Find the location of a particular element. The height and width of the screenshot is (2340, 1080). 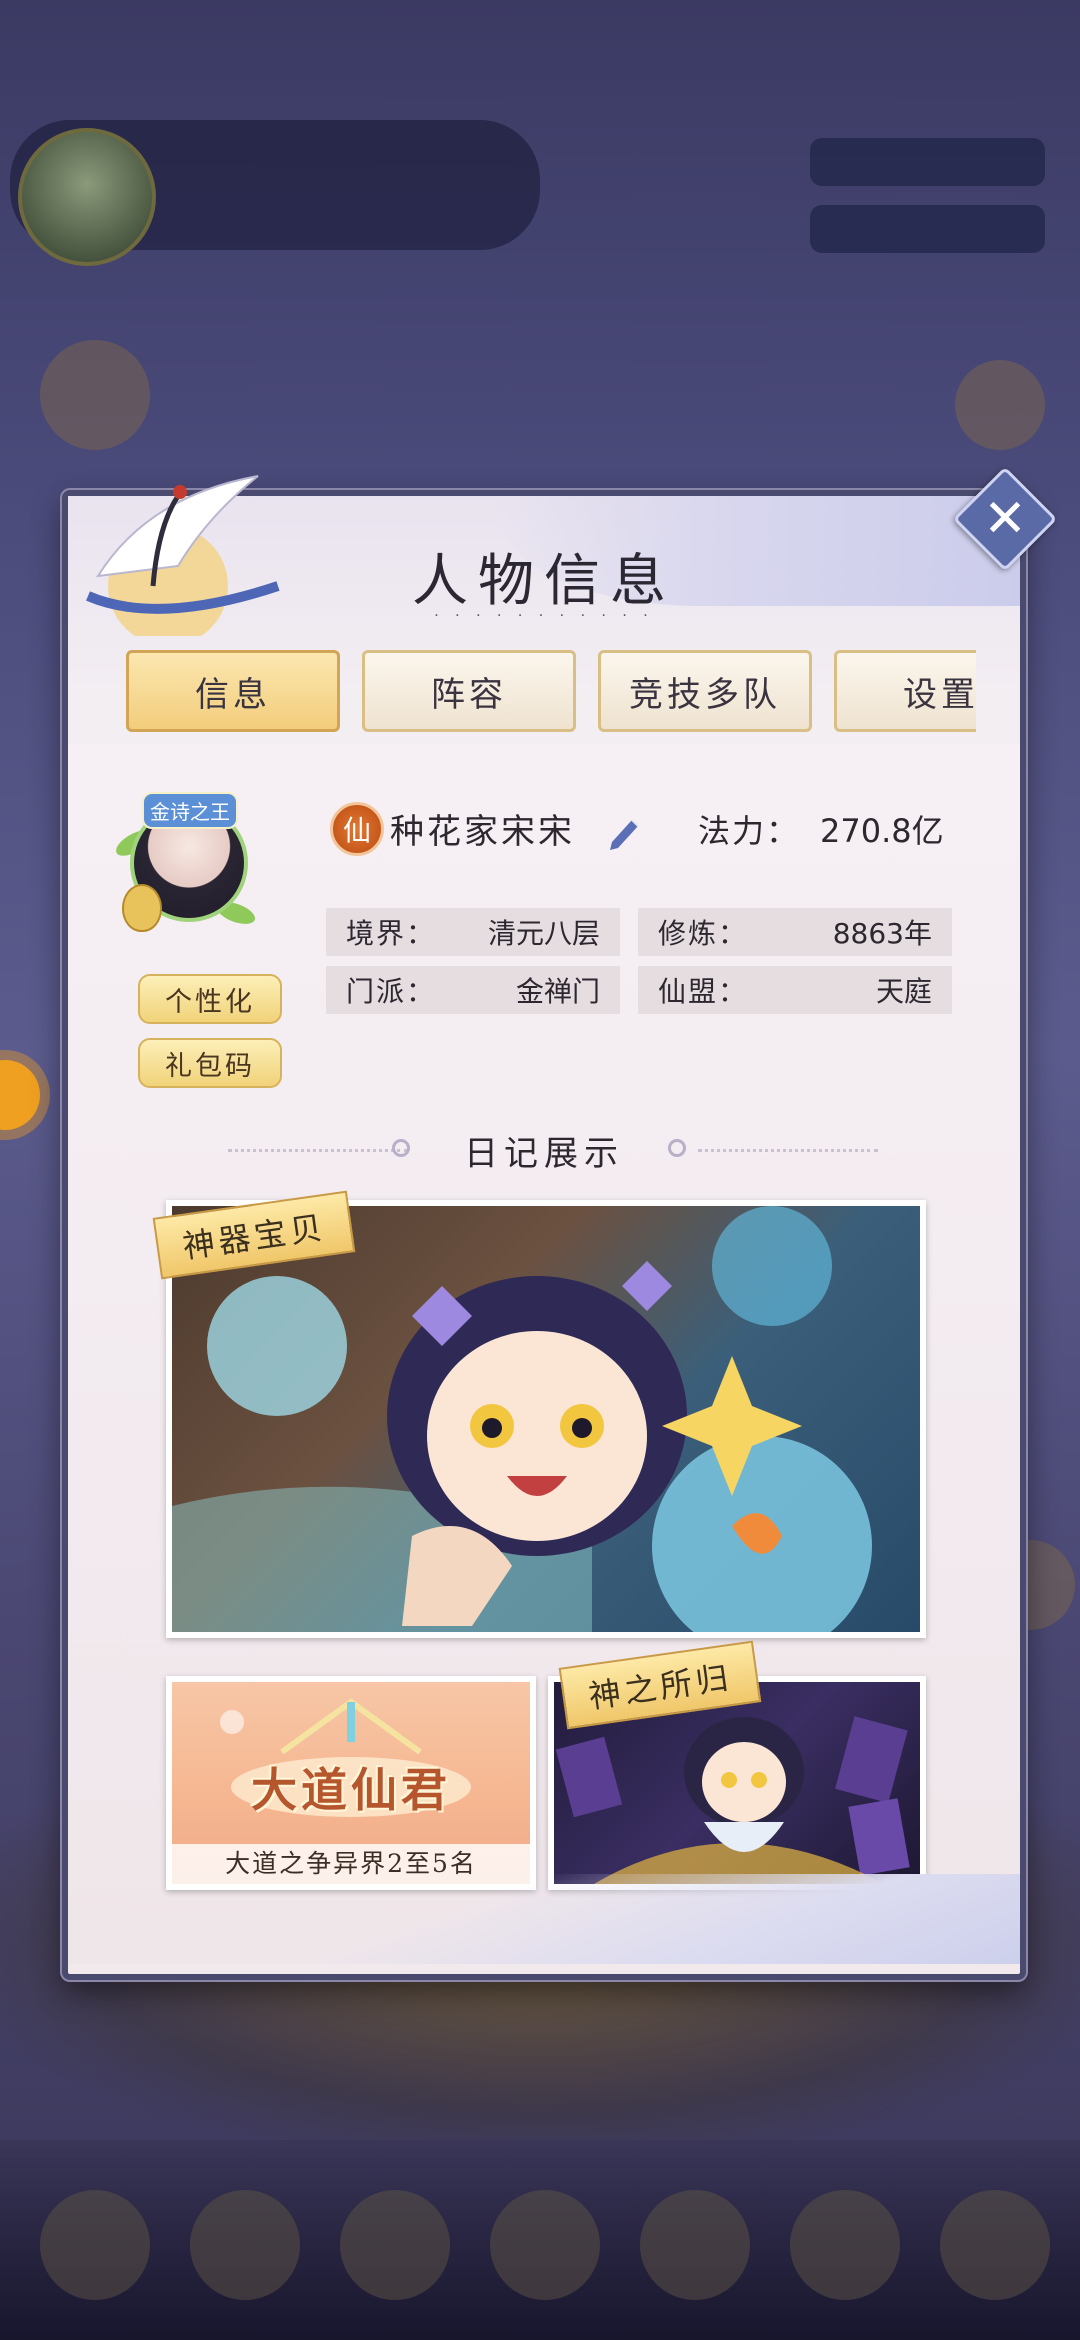

stat-realm: 境界： 清元八层 is located at coordinates (473, 932).